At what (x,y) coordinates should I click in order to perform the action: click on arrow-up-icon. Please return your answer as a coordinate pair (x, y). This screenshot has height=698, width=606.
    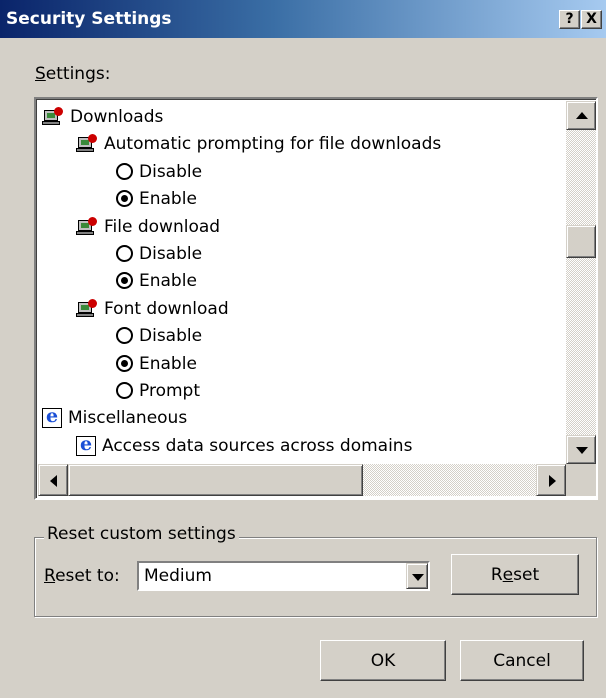
    Looking at the image, I should click on (582, 115).